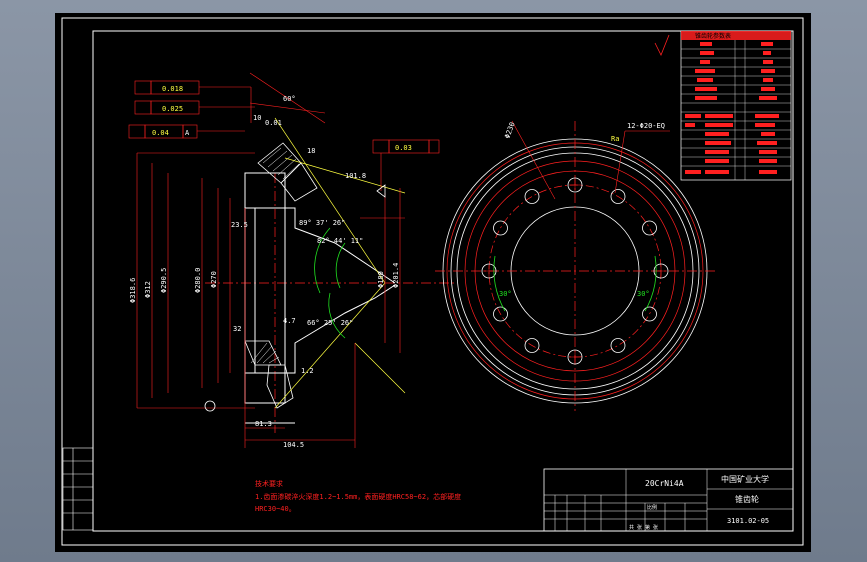 The height and width of the screenshot is (562, 867). Describe the element at coordinates (311, 151) in the screenshot. I see `dim-tooth-18: 18` at that location.